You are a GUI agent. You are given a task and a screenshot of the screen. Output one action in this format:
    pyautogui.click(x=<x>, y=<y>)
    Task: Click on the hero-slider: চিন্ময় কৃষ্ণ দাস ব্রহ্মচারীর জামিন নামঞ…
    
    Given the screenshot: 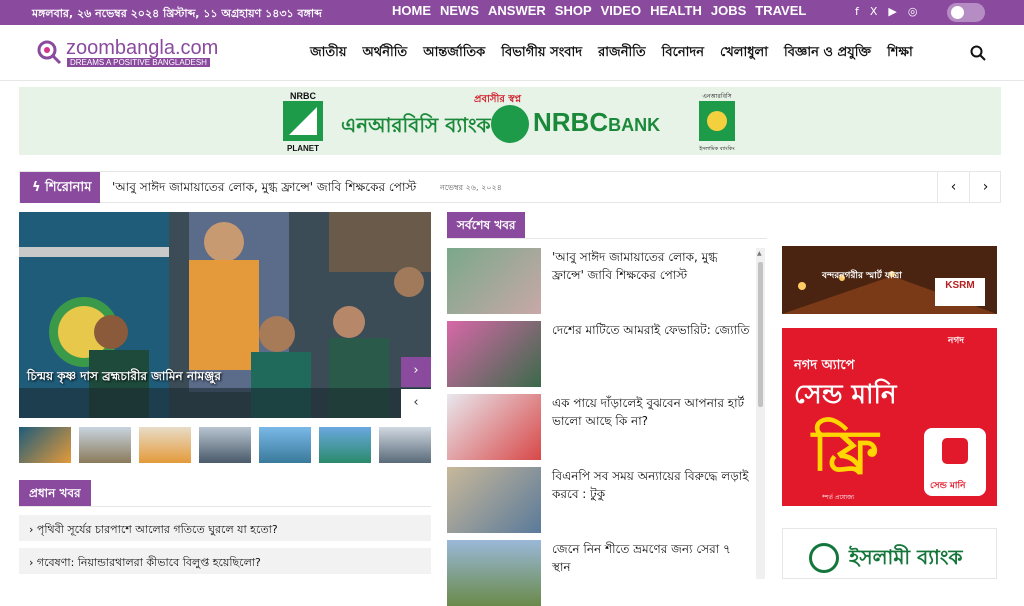 What is the action you would take?
    pyautogui.click(x=225, y=315)
    